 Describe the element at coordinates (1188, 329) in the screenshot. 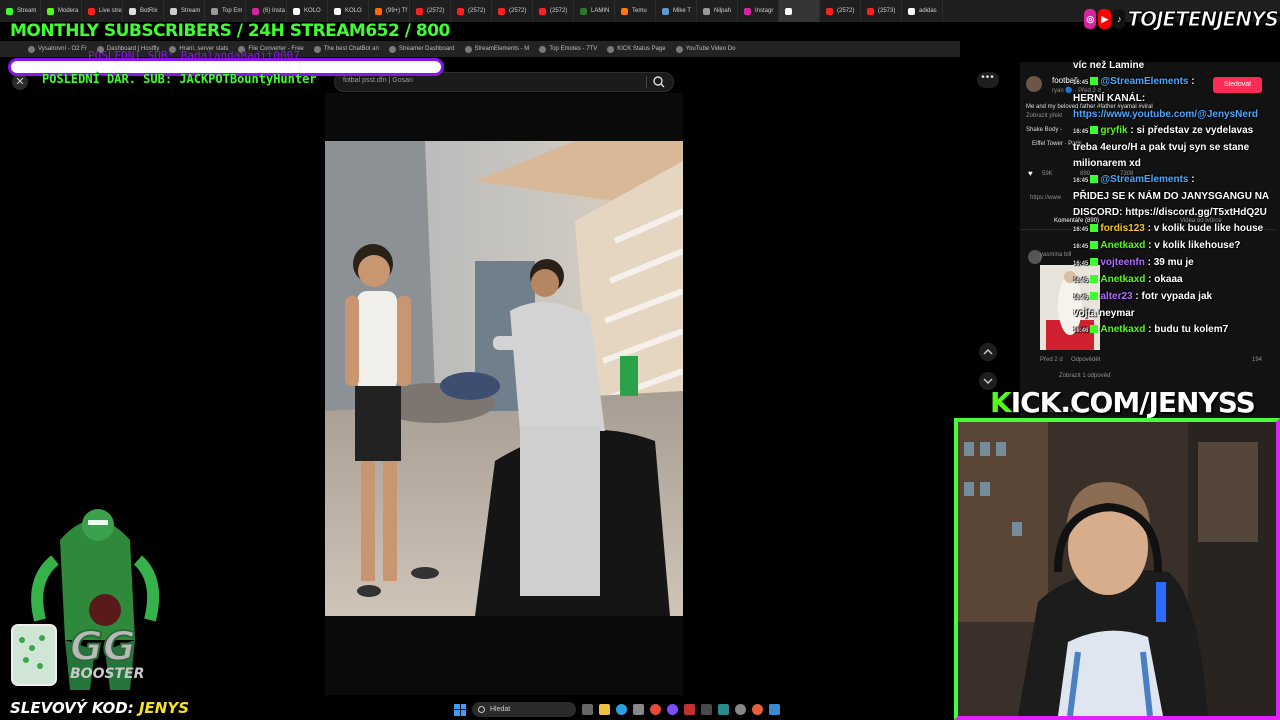

I see `chat-message: : budu tu kolem7` at that location.